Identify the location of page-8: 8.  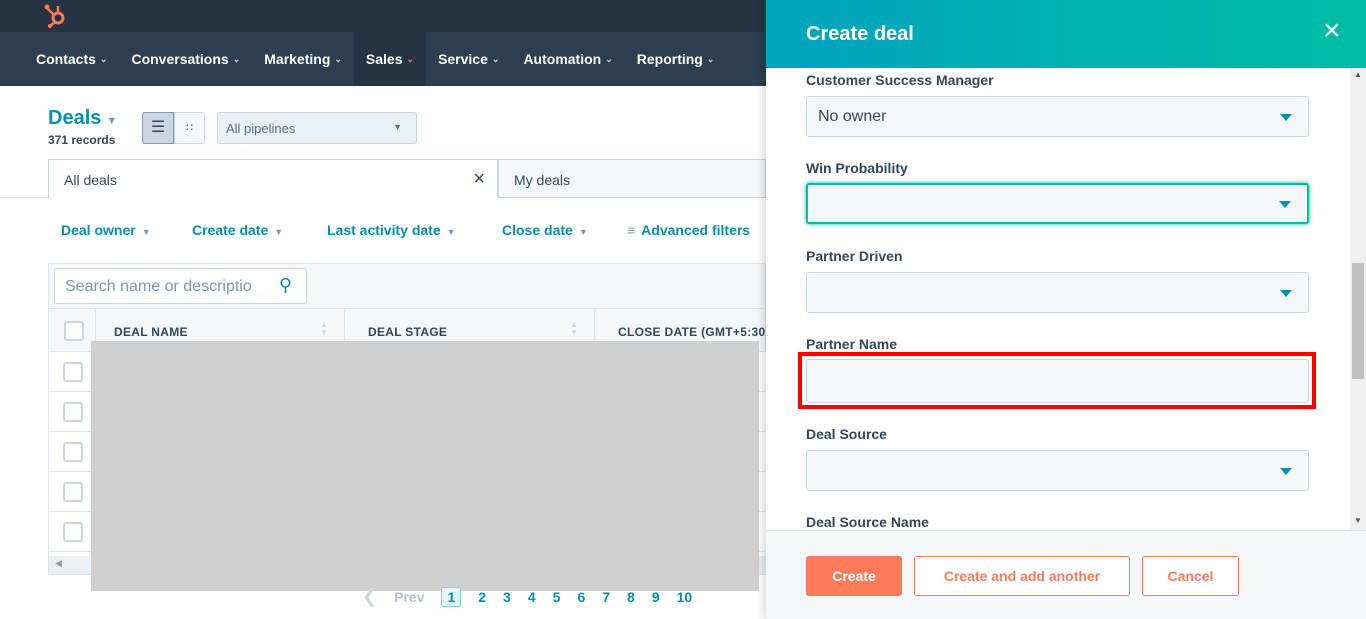
(631, 597).